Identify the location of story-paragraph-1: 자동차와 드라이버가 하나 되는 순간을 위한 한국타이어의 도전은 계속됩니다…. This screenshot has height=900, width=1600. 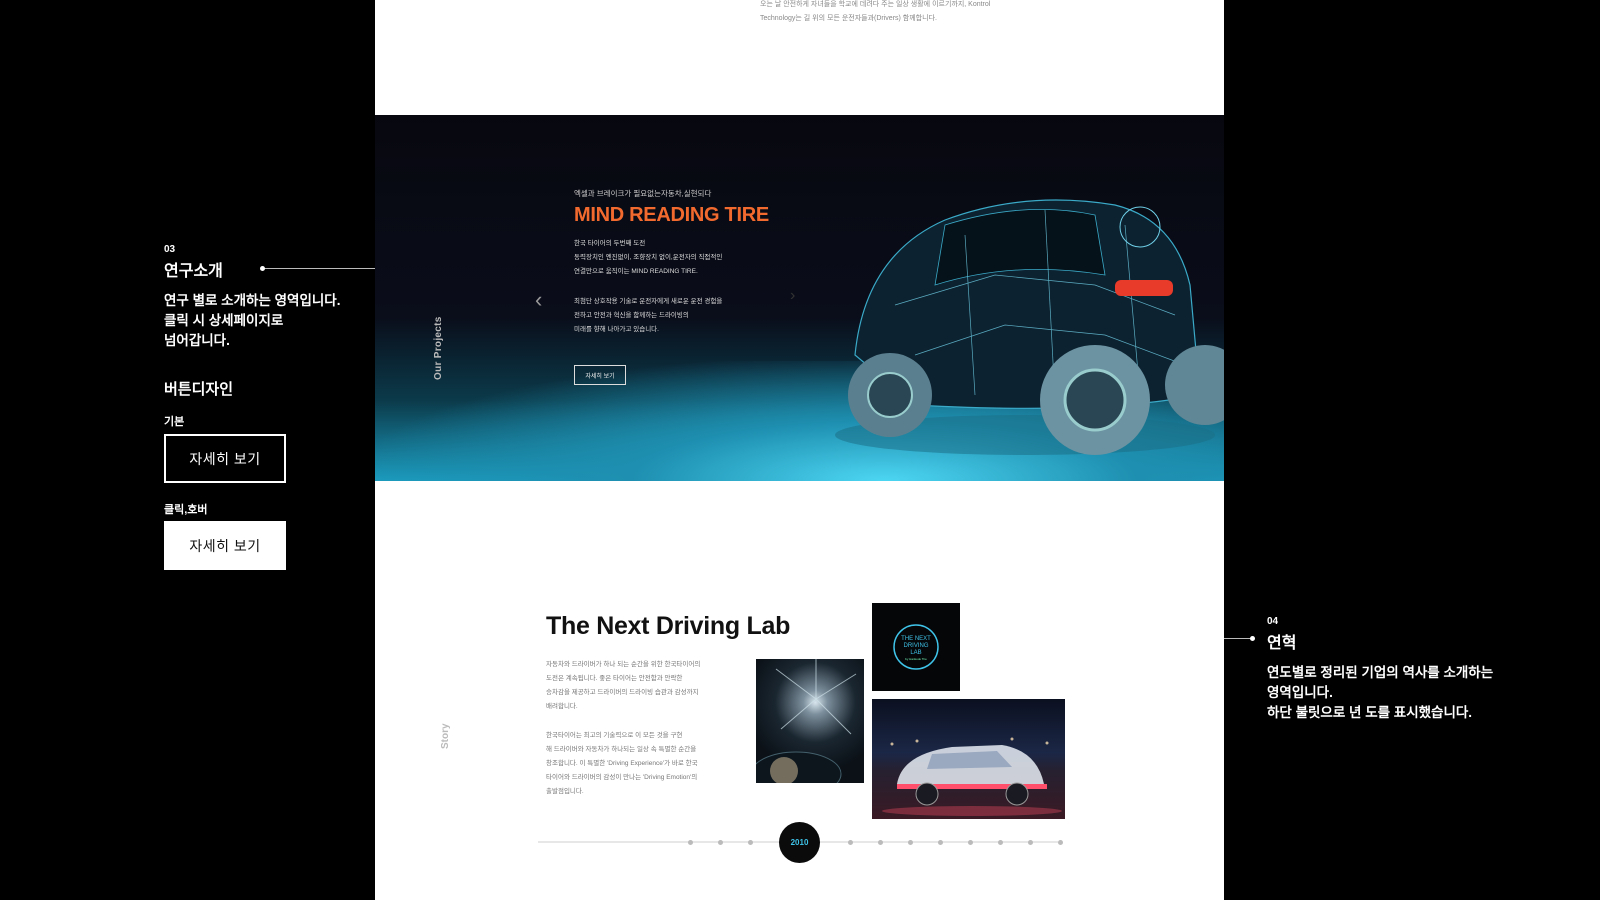
(623, 685).